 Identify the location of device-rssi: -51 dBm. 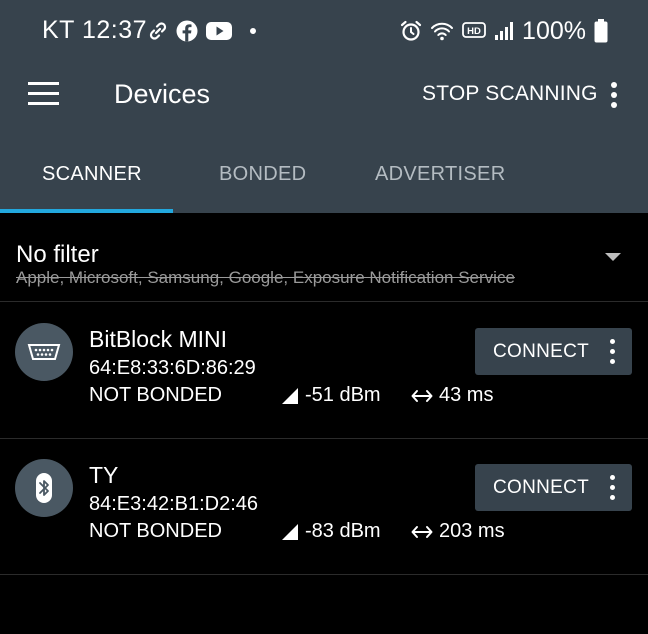
(331, 395).